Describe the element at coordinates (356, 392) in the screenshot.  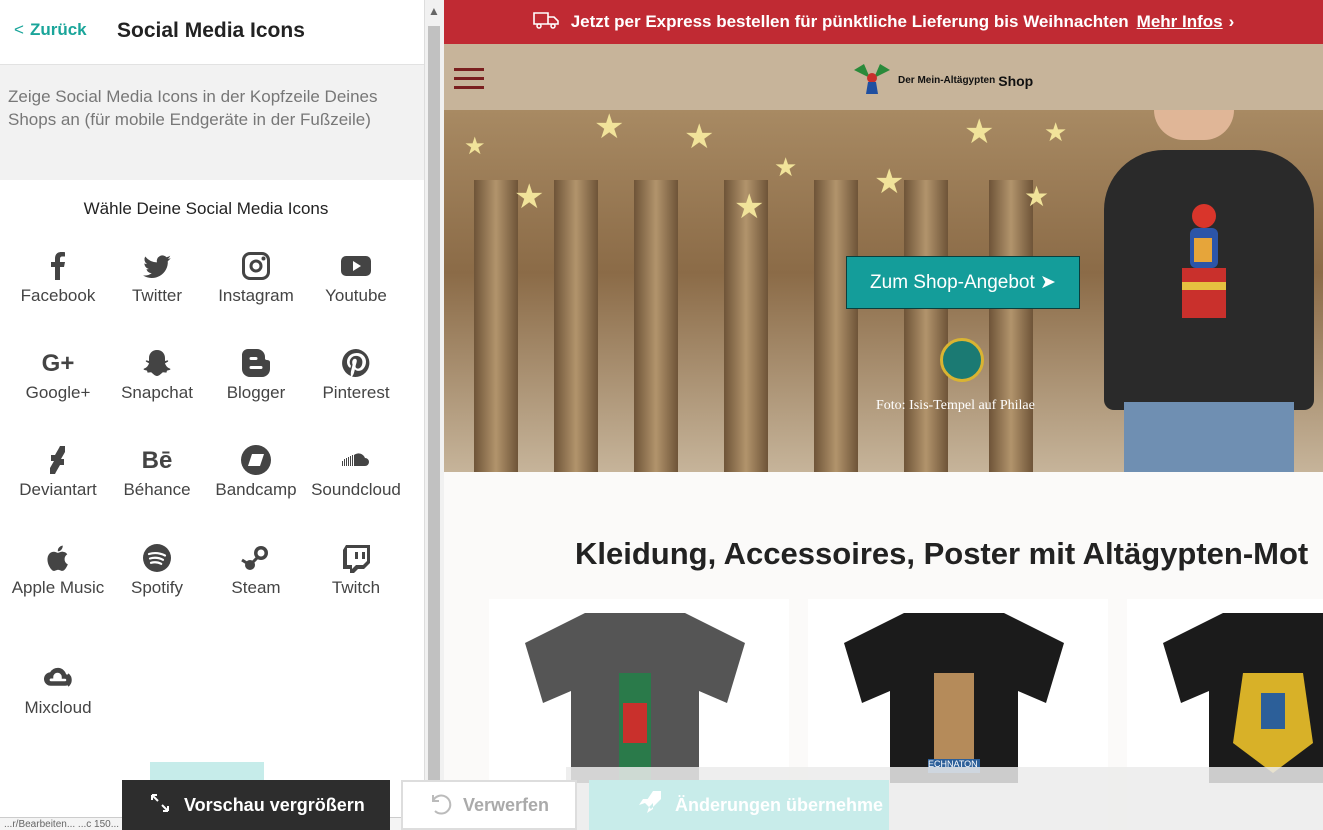
I see `social-option-label: Pinterest` at that location.